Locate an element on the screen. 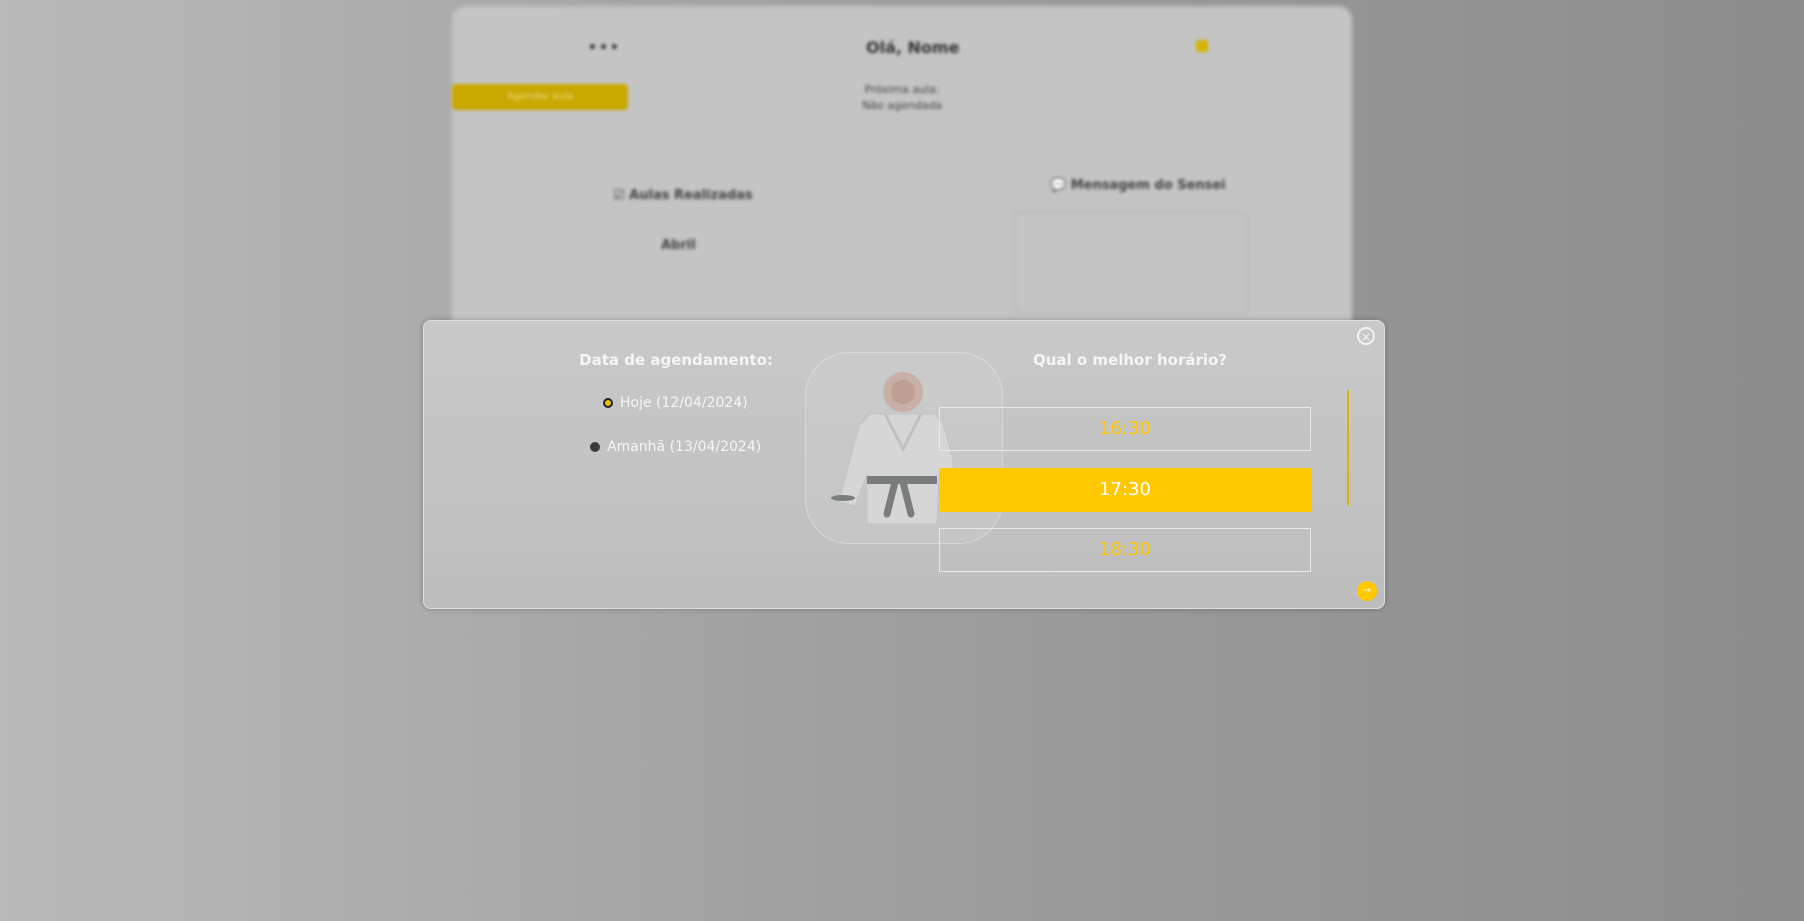 The image size is (1804, 921). classes-done-title: ☑ Aulas Realizadas is located at coordinates (683, 195).